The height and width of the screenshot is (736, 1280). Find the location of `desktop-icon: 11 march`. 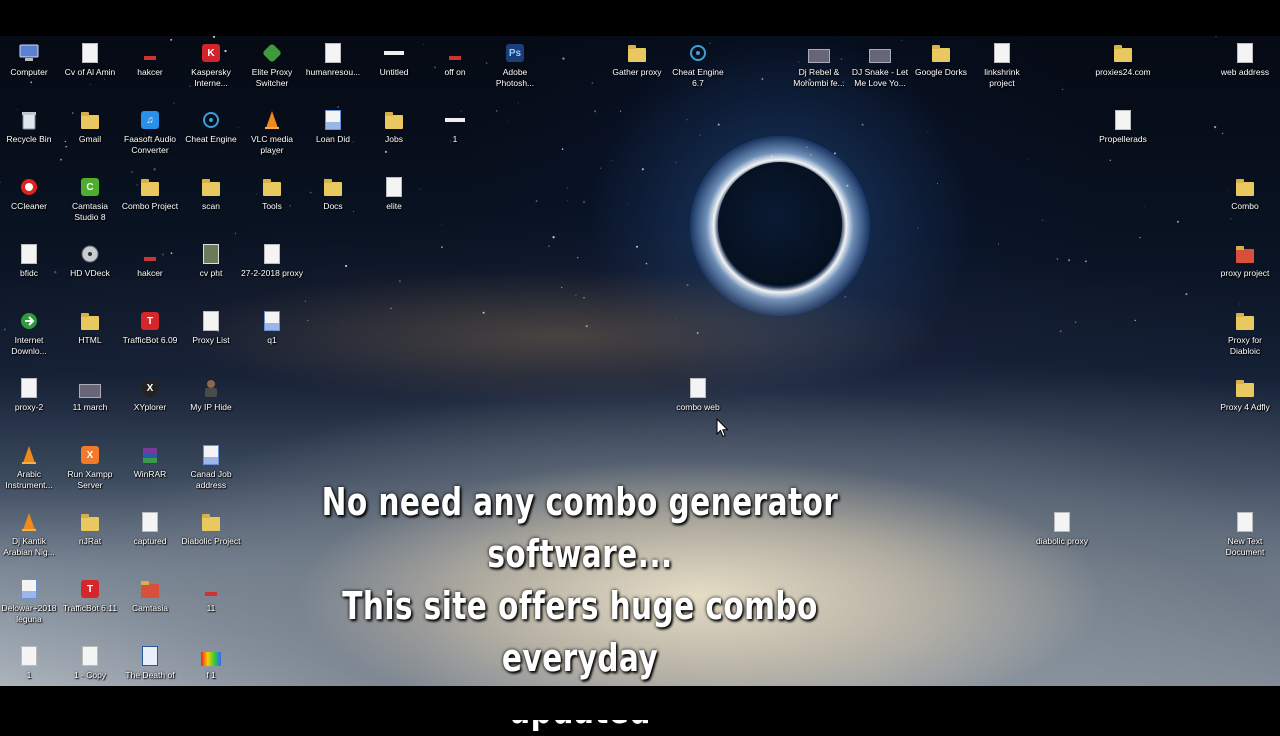

desktop-icon: 11 march is located at coordinates (90, 404).